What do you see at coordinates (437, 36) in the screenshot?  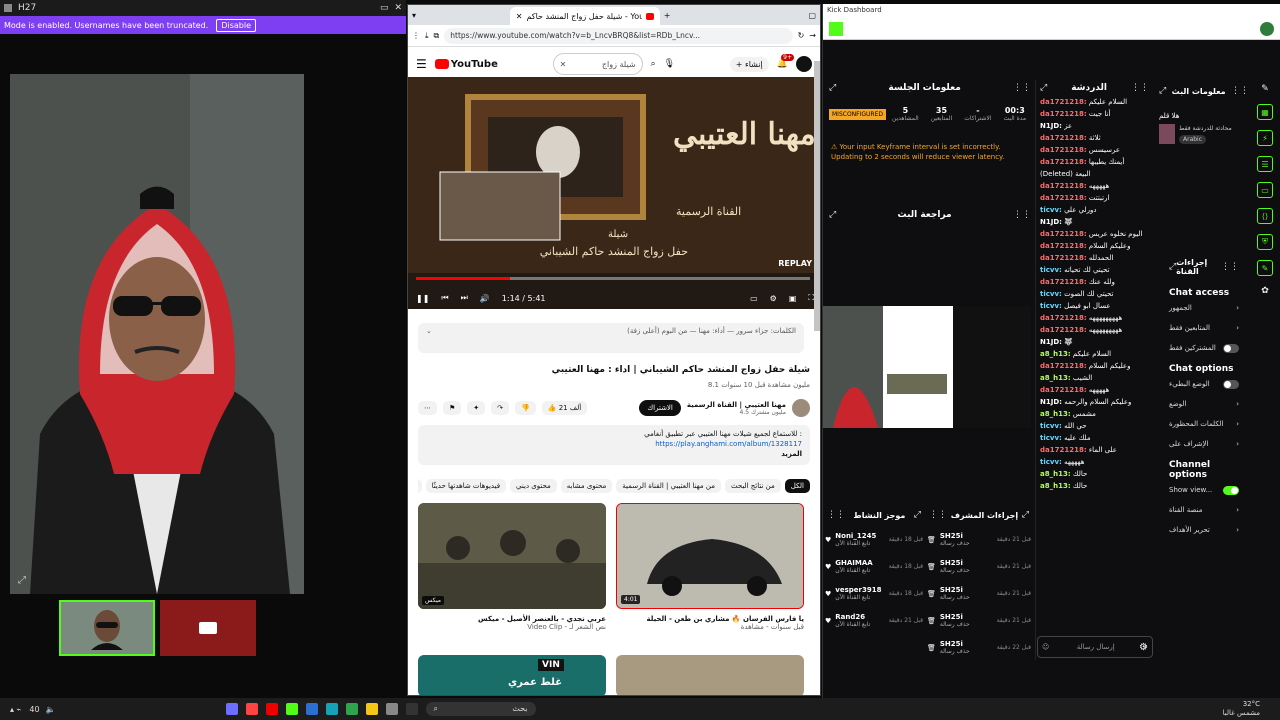 I see `extensions-icon: ⧉` at bounding box center [437, 36].